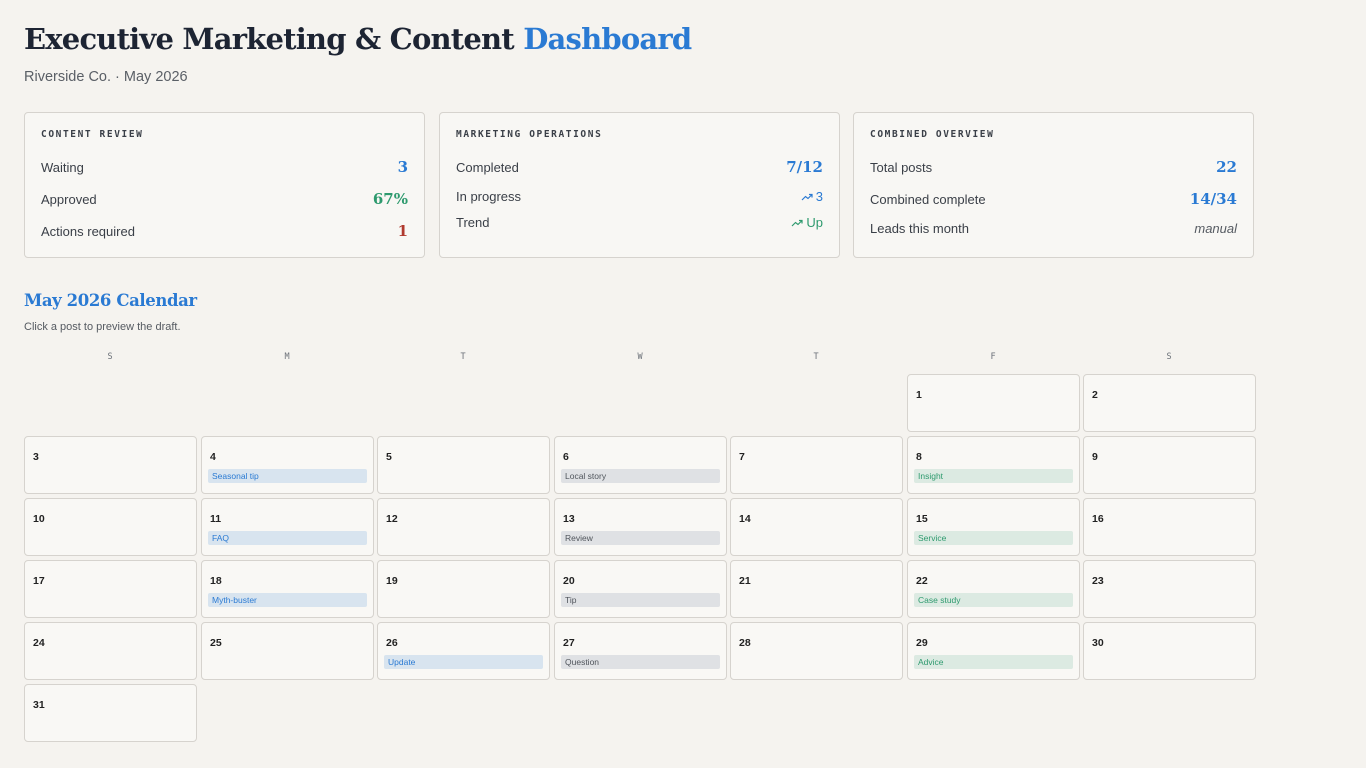 The width and height of the screenshot is (1366, 768). I want to click on calendar-day-4: 4 Seasonal tip, so click(287, 465).